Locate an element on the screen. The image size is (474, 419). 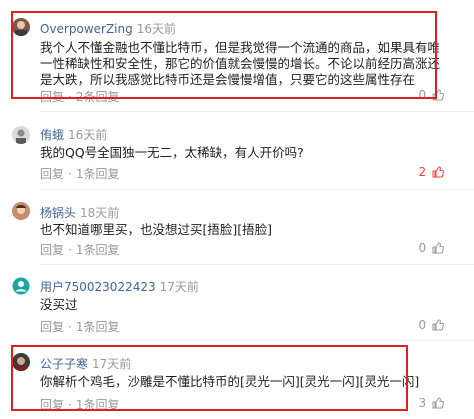
timestamp: 16天前 is located at coordinates (88, 135).